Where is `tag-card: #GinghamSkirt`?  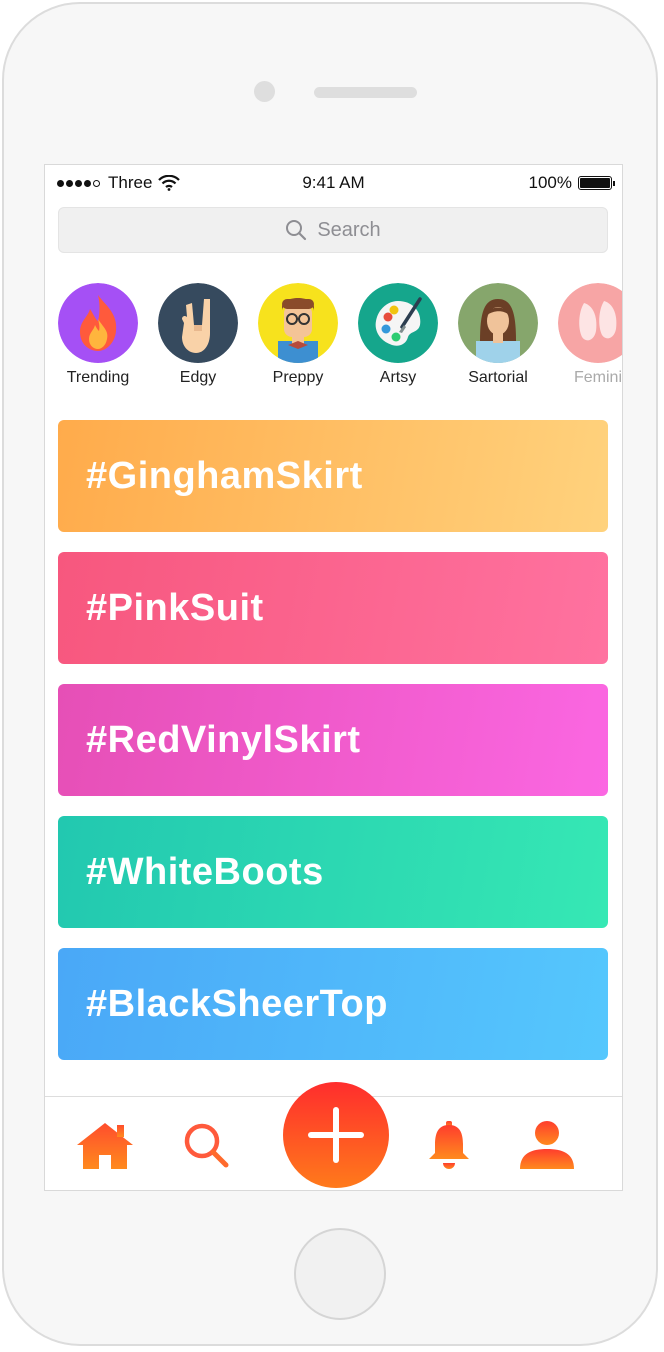
tag-card: #GinghamSkirt is located at coordinates (333, 476).